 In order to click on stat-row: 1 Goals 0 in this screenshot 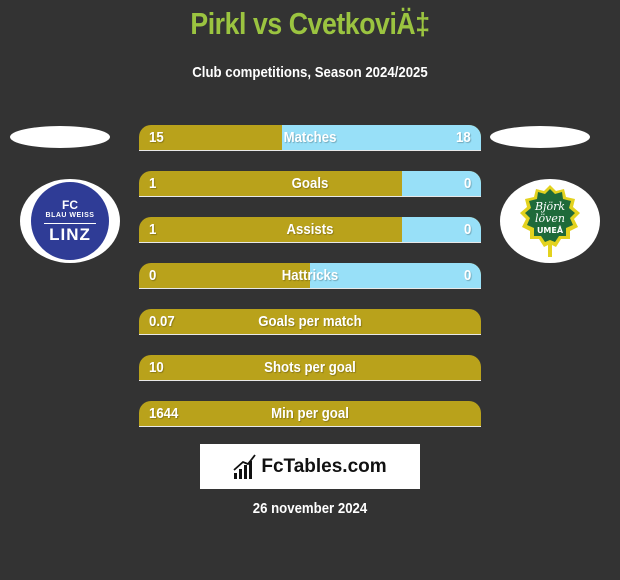, I will do `click(310, 184)`.